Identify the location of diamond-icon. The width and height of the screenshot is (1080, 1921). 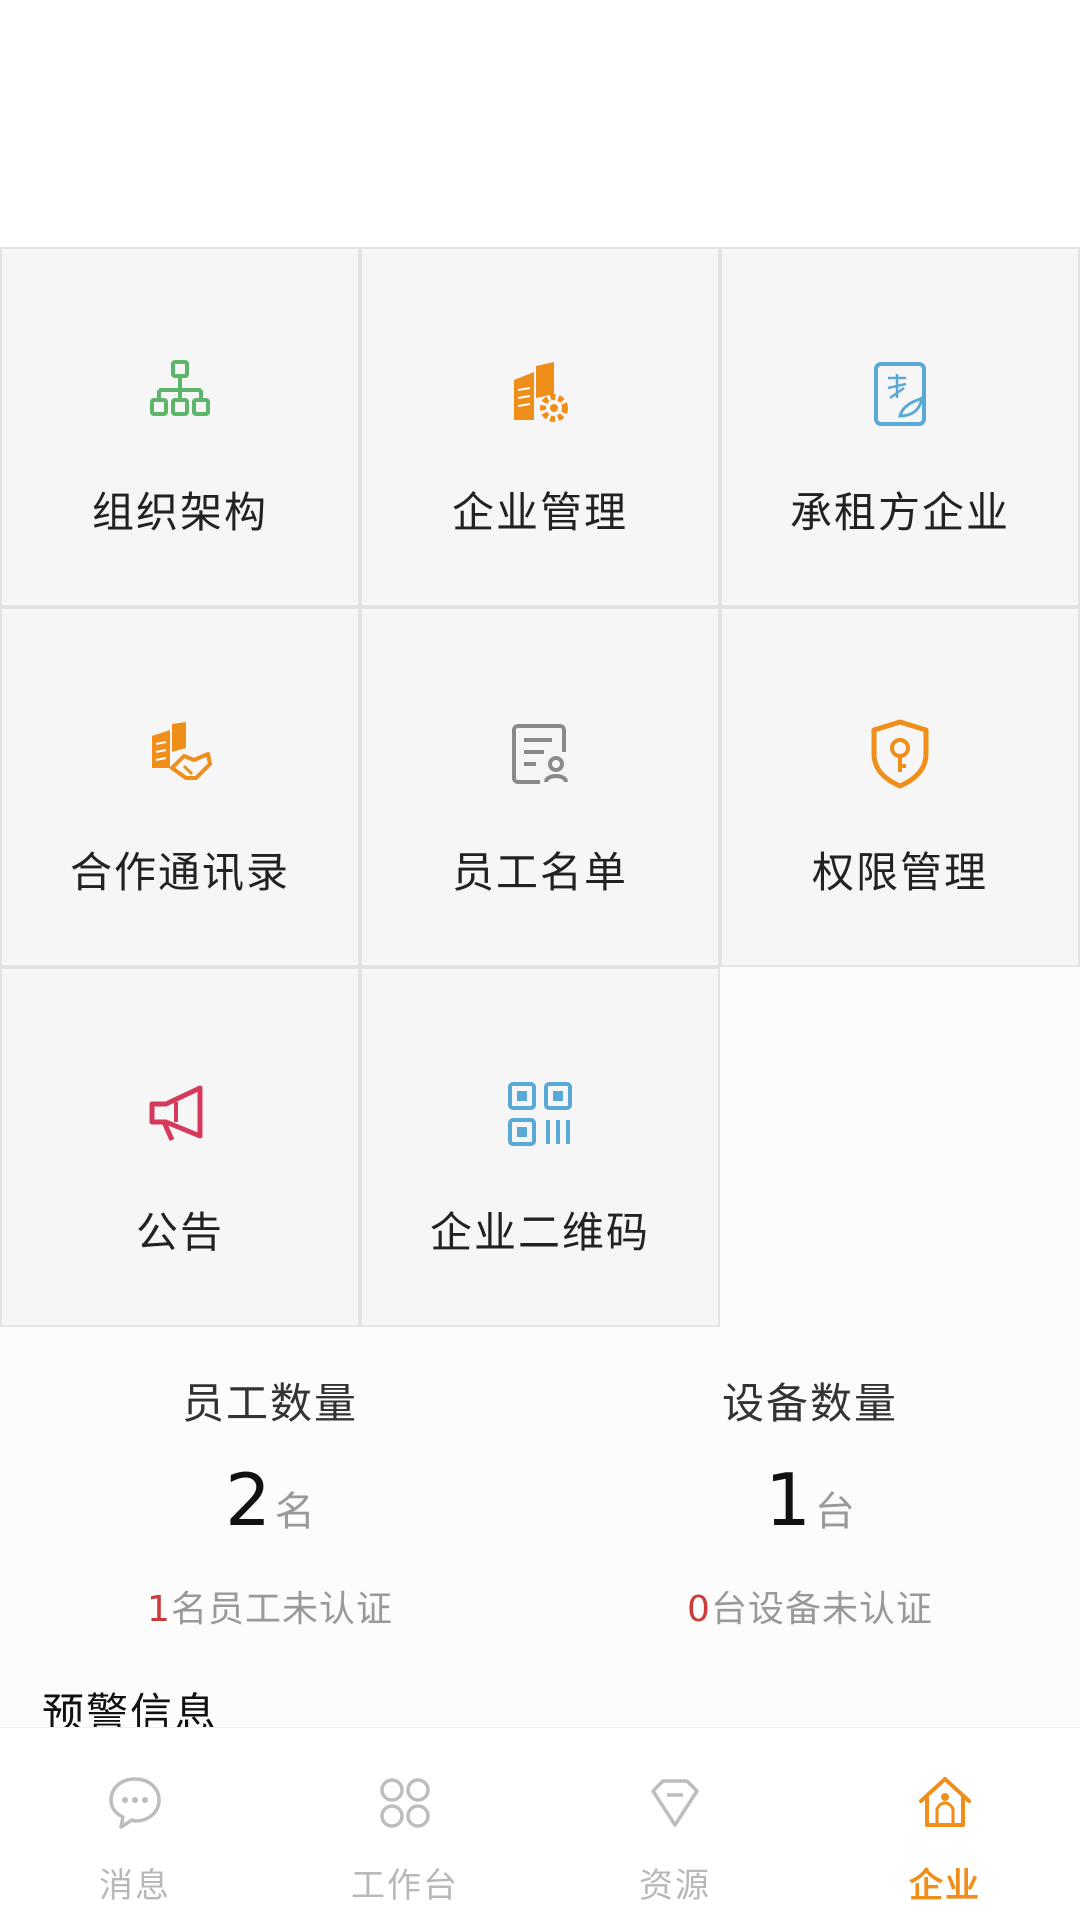
(675, 1803).